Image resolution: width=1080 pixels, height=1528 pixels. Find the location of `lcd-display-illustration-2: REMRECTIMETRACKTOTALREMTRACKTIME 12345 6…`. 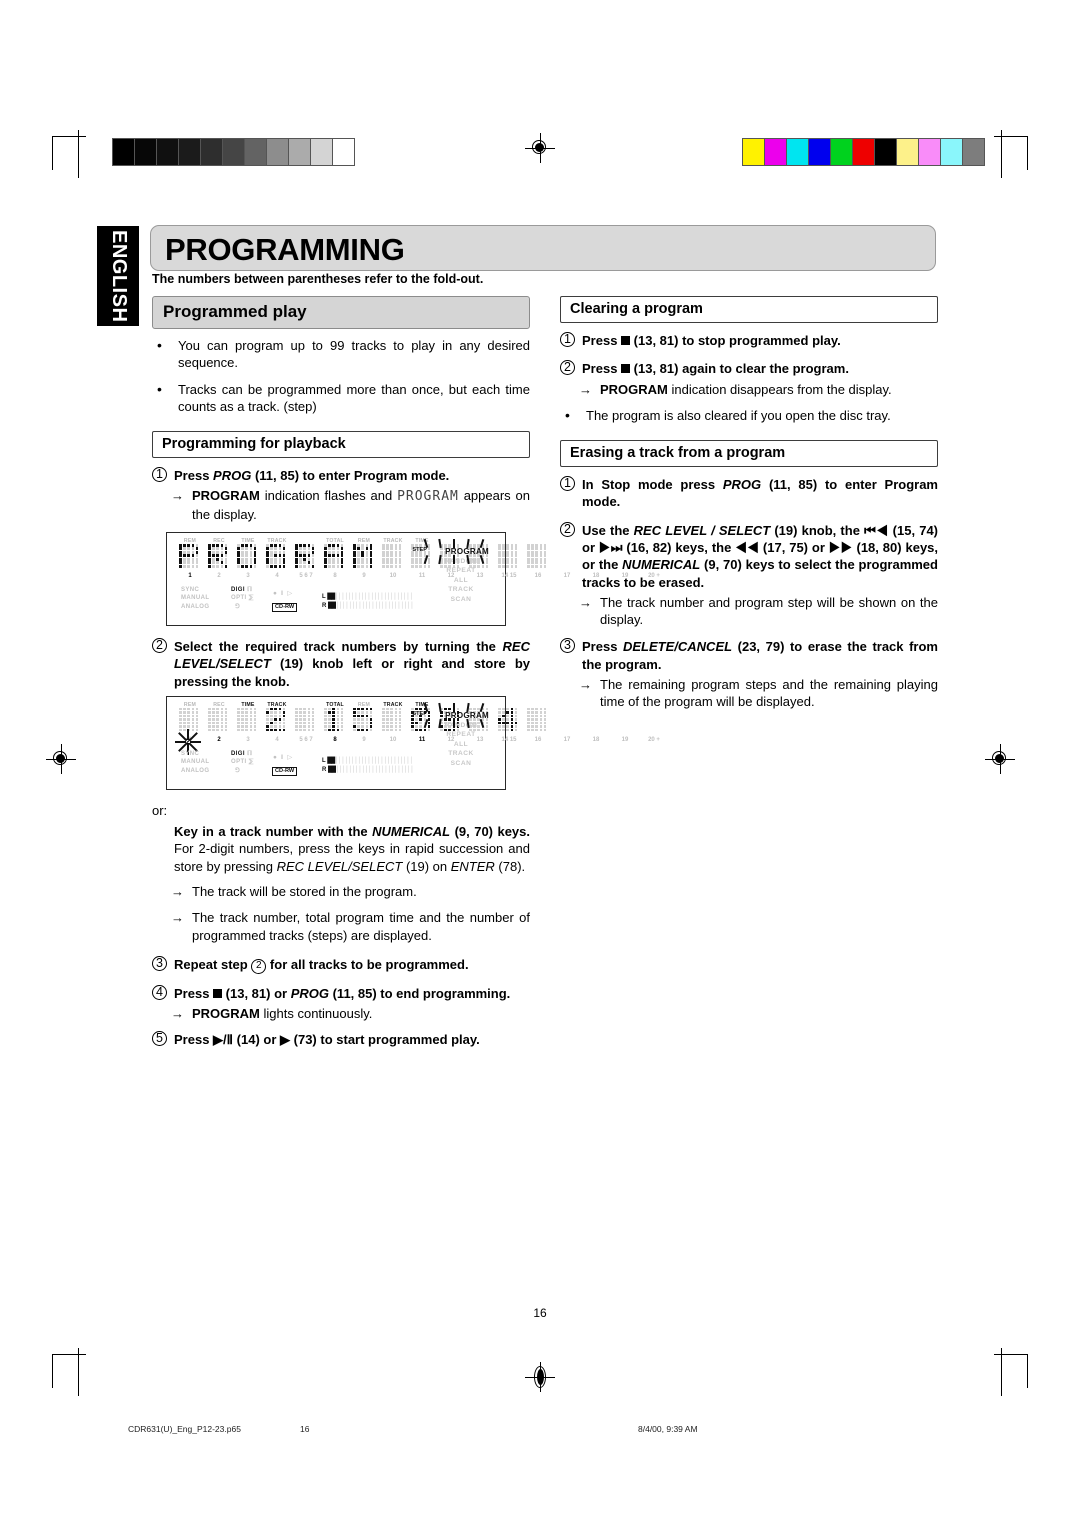

lcd-display-illustration-2: REMRECTIMETRACKTOTALREMTRACKTIME 12345 6… is located at coordinates (413, 742).